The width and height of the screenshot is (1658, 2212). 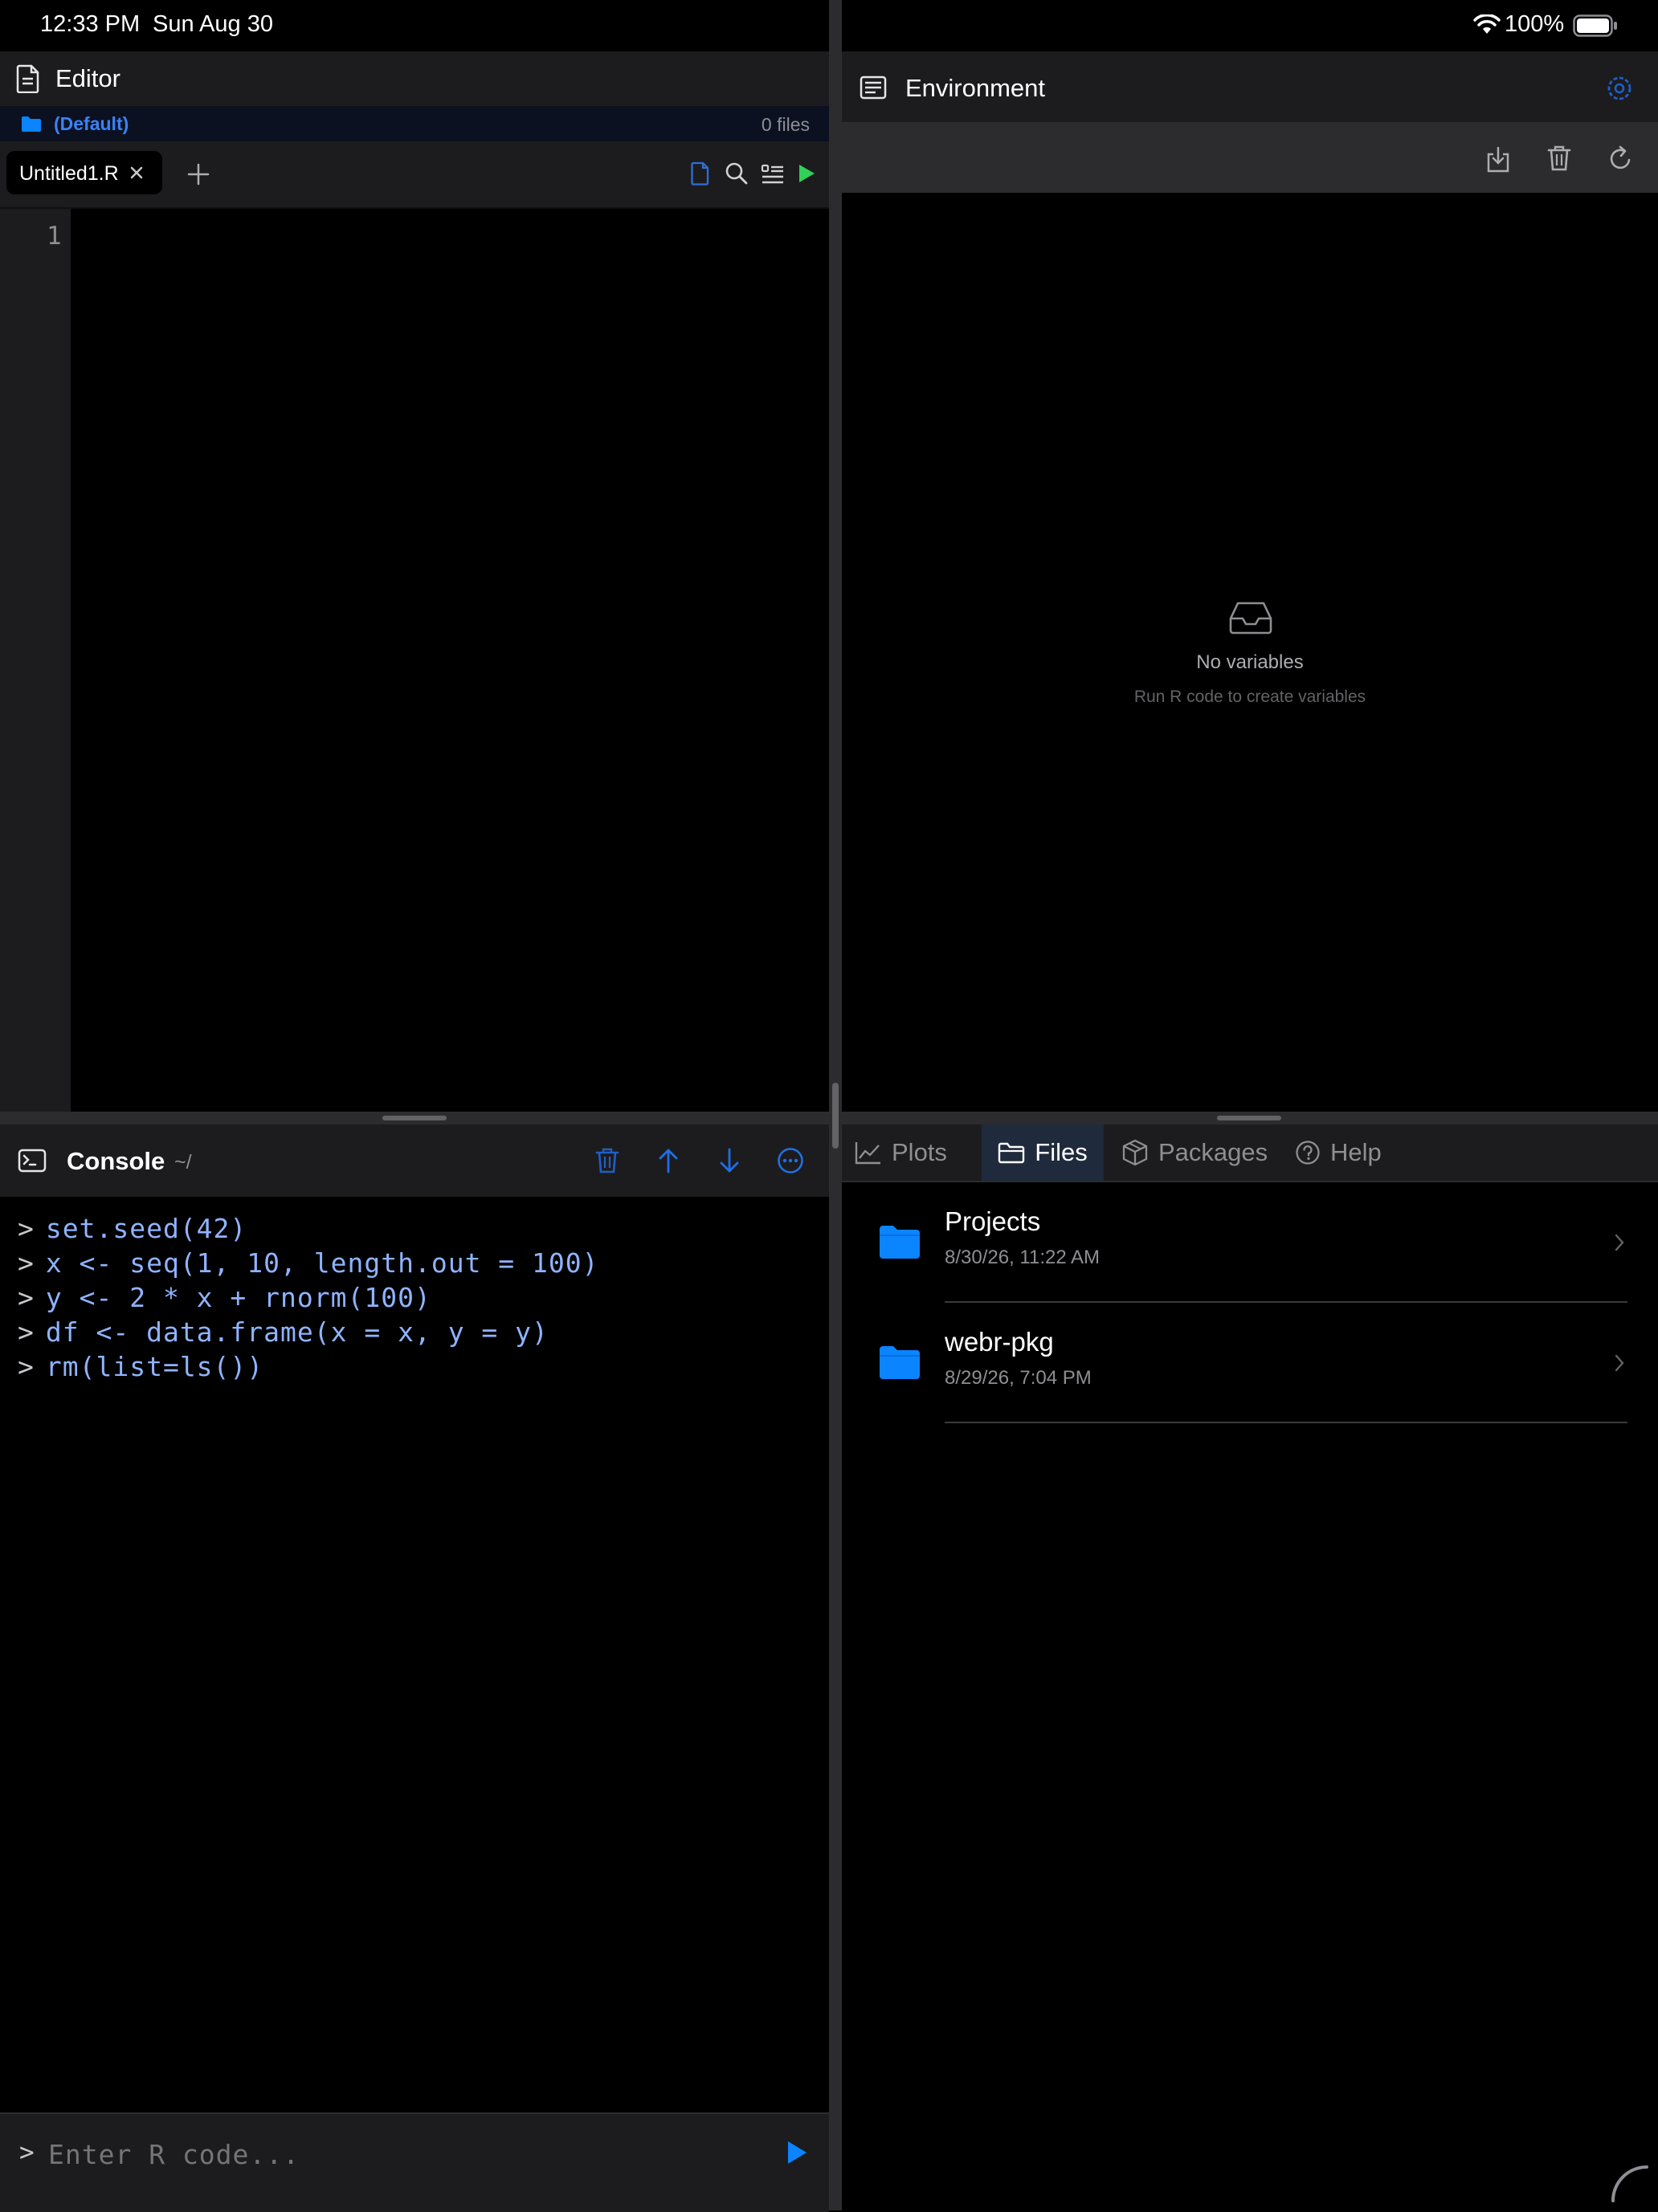 I want to click on tab-files: Files, so click(x=1043, y=1152).